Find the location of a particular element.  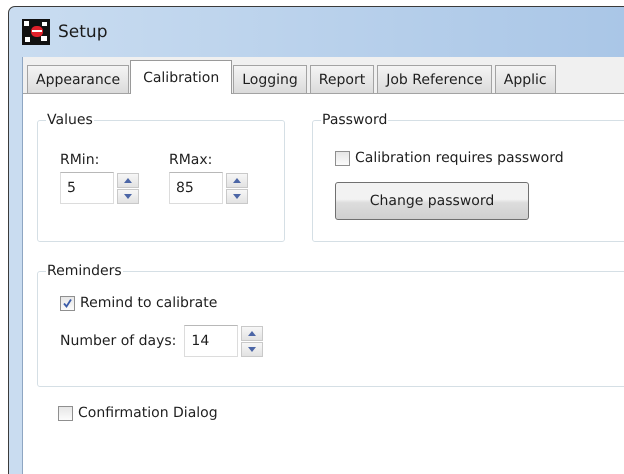

checkbox-label: Confirmation Dialog is located at coordinates (148, 413).